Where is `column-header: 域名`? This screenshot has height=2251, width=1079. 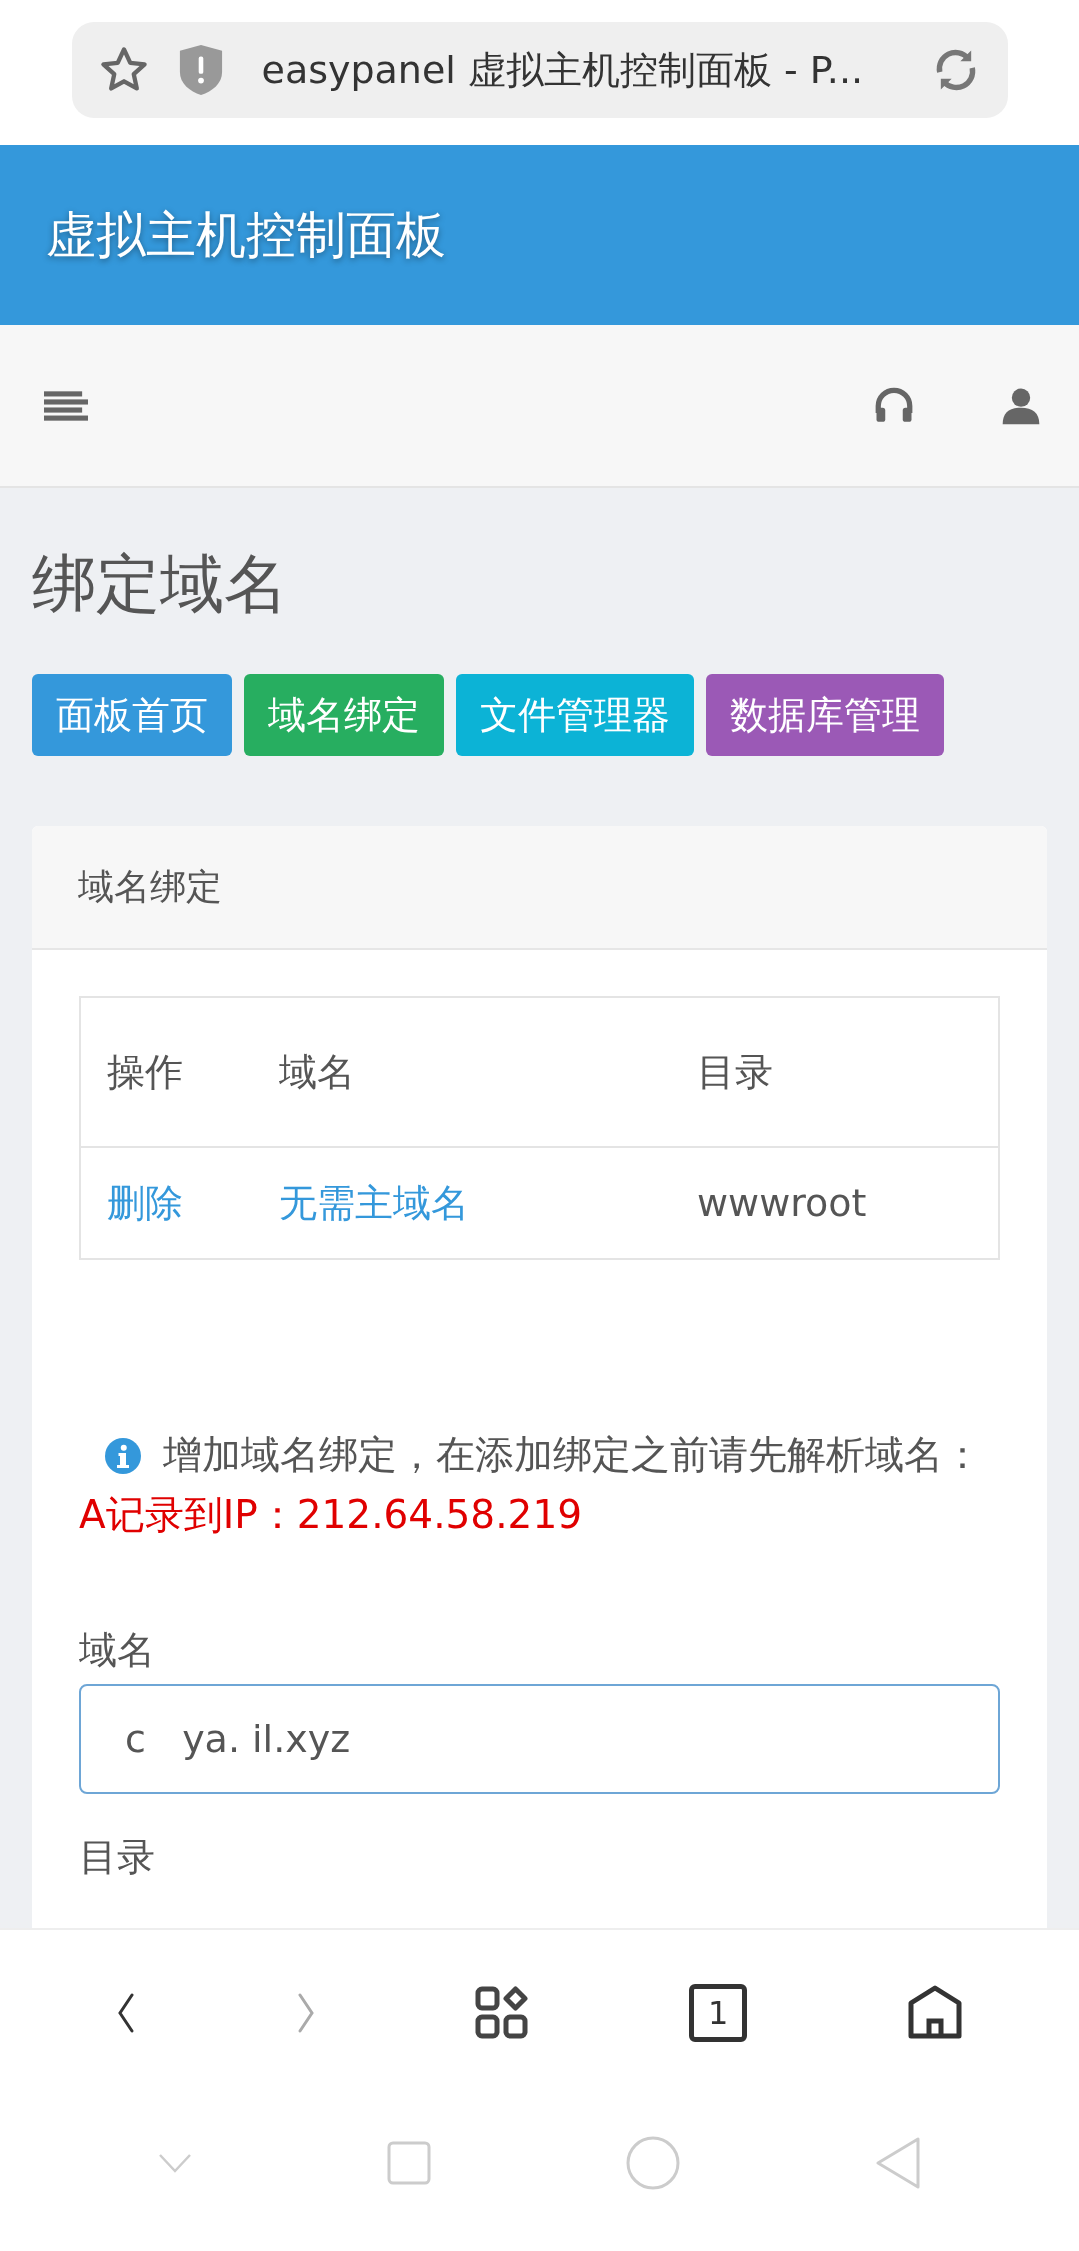 column-header: 域名 is located at coordinates (487, 1072).